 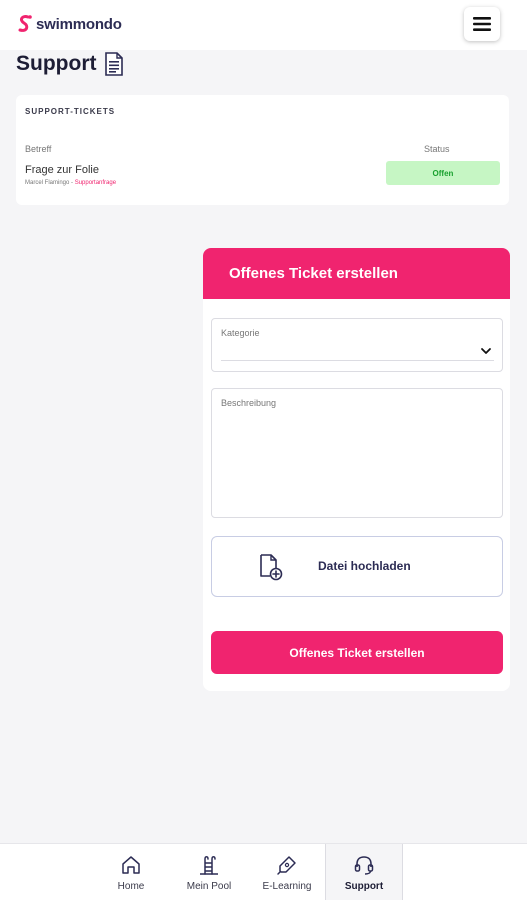 I want to click on ticket-category: Supportanfrage, so click(x=95, y=183).